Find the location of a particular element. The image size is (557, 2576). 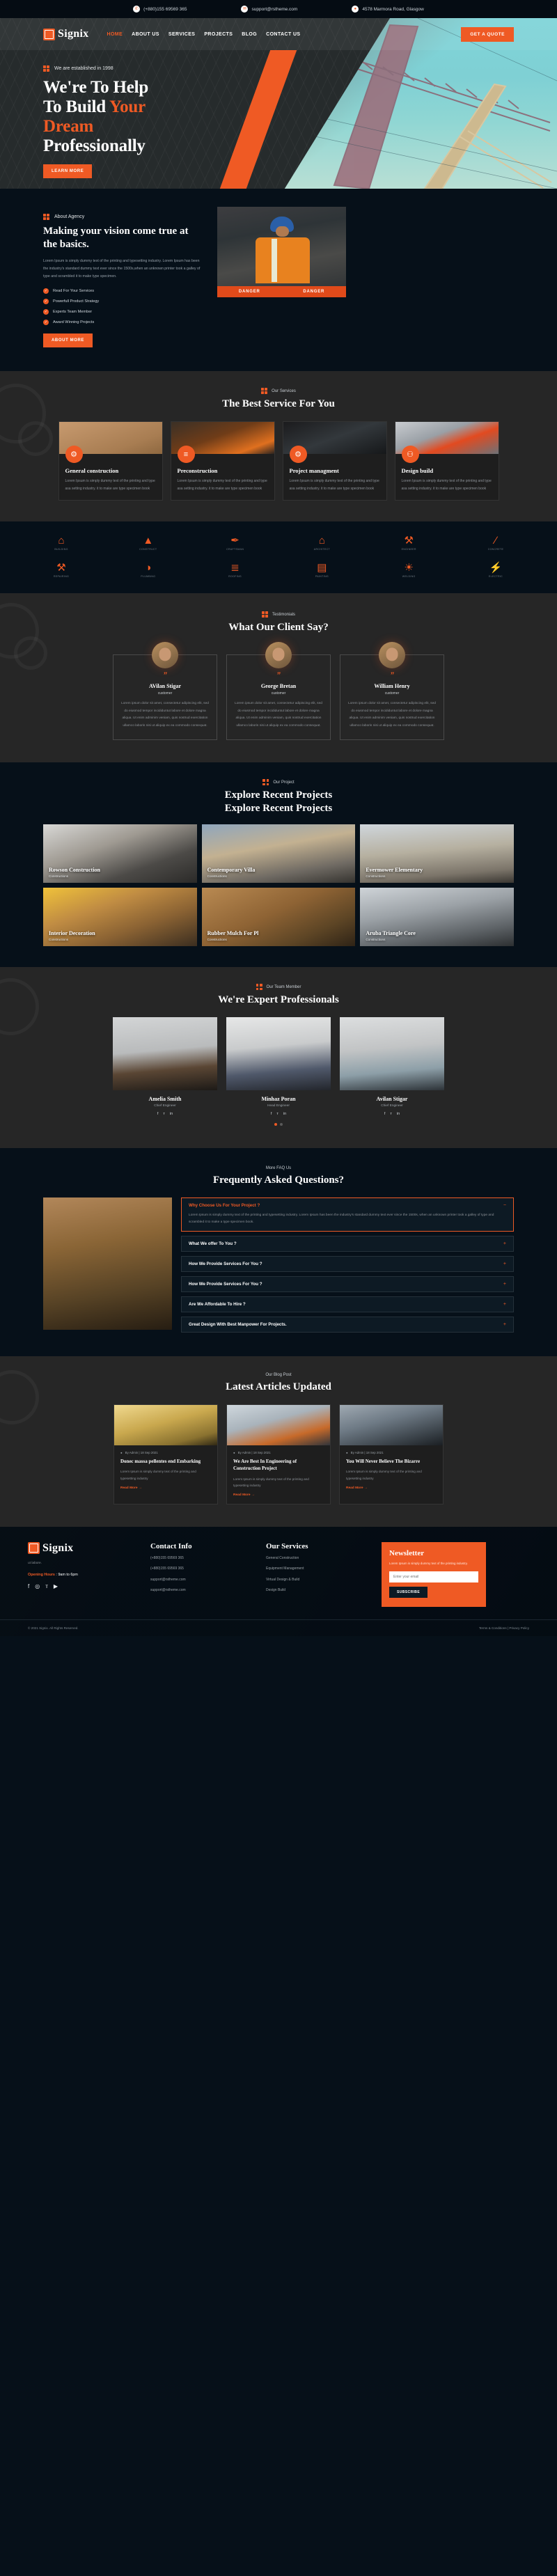

topbar-email: ✉ support@rstheme.com is located at coordinates (269, 9).